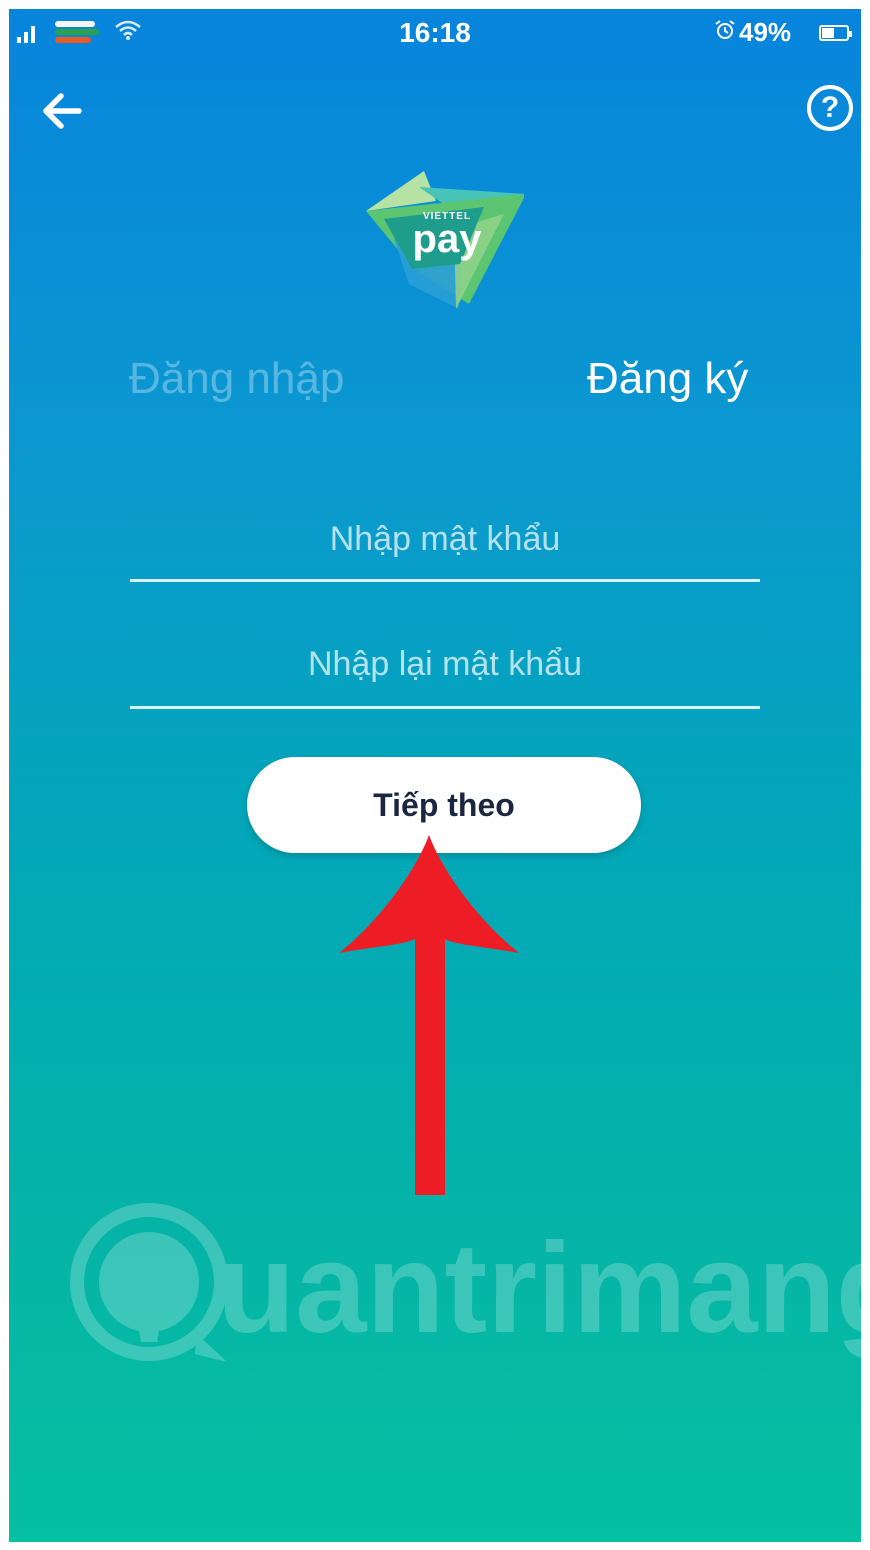 The image size is (870, 1550). I want to click on tab-register: Đăng ký, so click(667, 379).